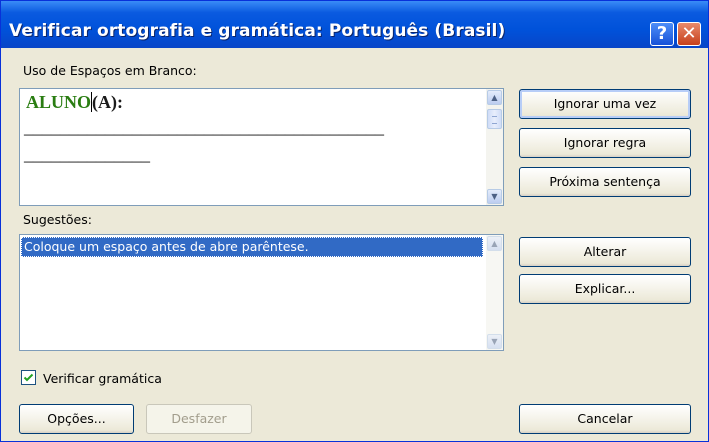 The height and width of the screenshot is (442, 709). Describe the element at coordinates (59, 102) in the screenshot. I see `sentence-word: ALUNO` at that location.